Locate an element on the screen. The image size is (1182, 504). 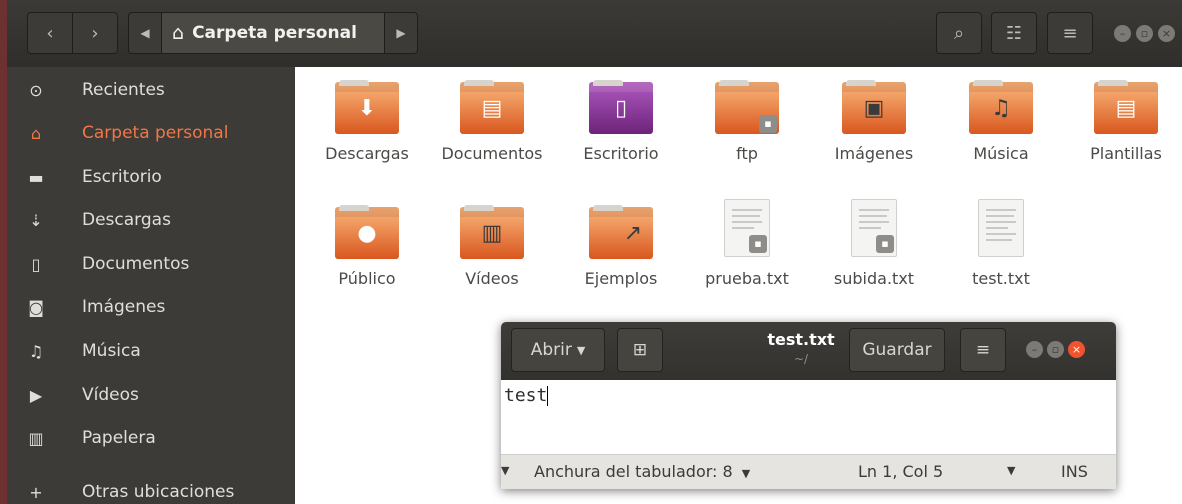
sidebar-item-carpeta-personal: ⌂ Carpeta personal is located at coordinates (151, 133).